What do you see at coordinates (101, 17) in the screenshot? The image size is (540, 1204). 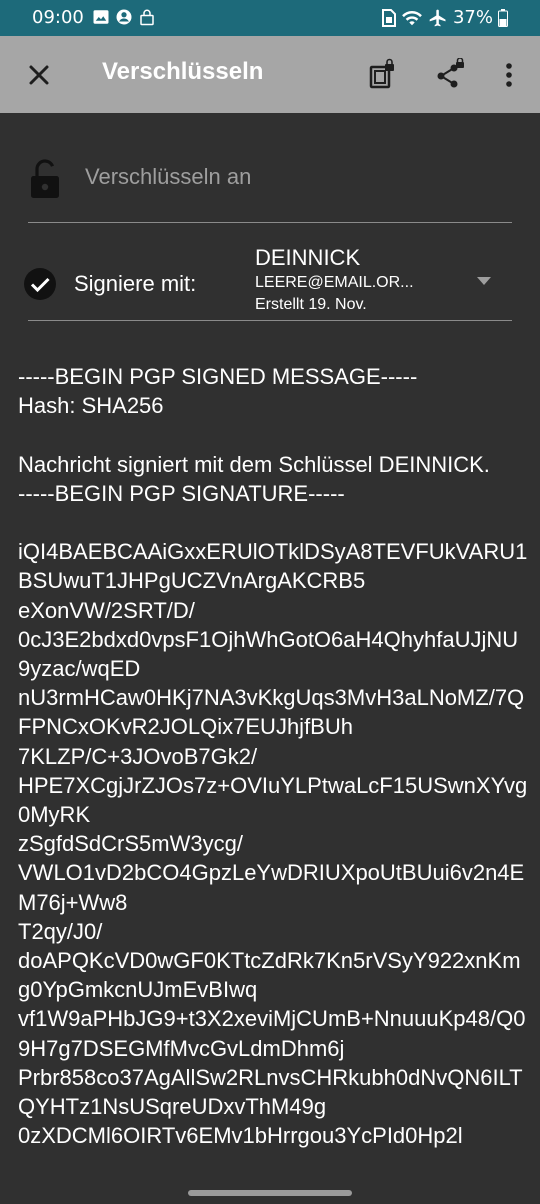 I see `image-icon` at bounding box center [101, 17].